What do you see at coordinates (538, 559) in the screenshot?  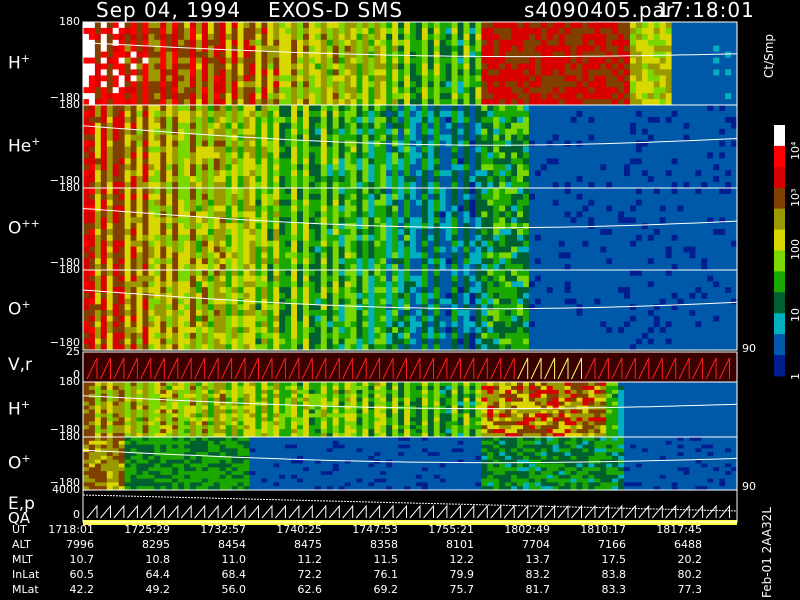 I see `table-cell: 13.7` at bounding box center [538, 559].